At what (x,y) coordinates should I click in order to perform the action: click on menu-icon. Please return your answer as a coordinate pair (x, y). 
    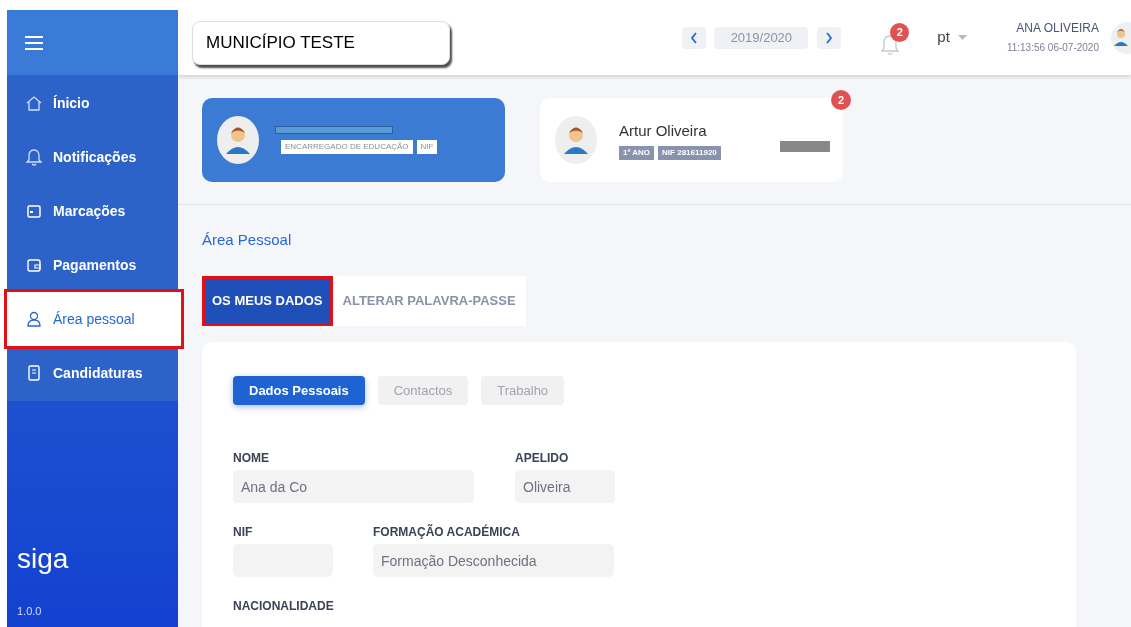
    Looking at the image, I should click on (34, 42).